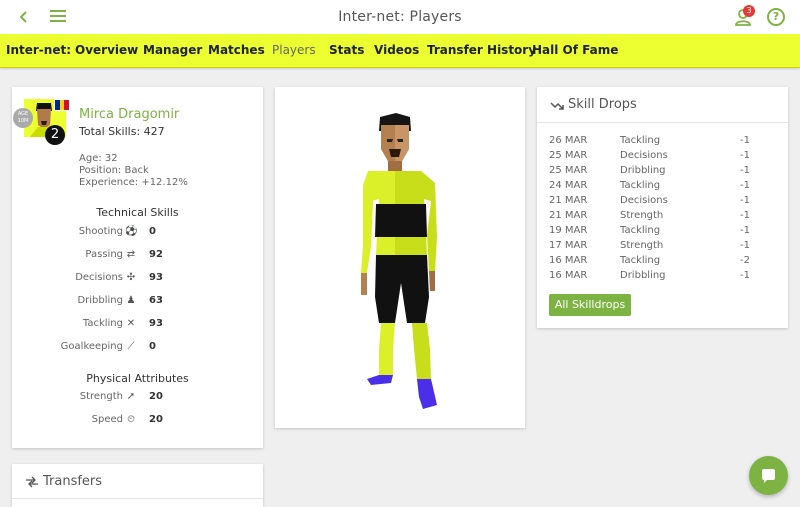  Describe the element at coordinates (131, 396) in the screenshot. I see `strength-icon: ➚` at that location.